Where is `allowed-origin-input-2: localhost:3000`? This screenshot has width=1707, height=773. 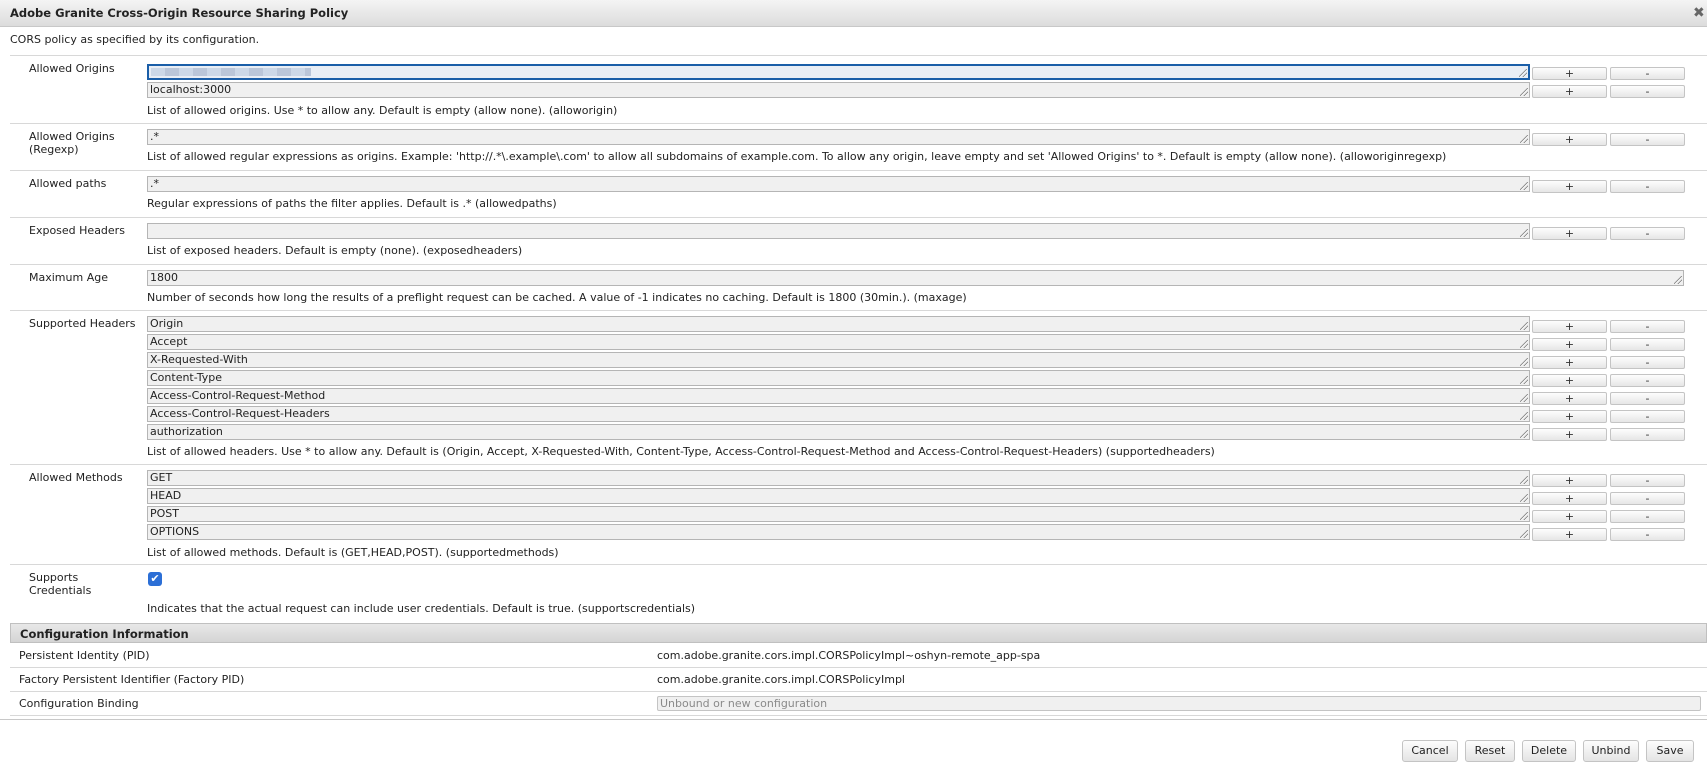 allowed-origin-input-2: localhost:3000 is located at coordinates (838, 90).